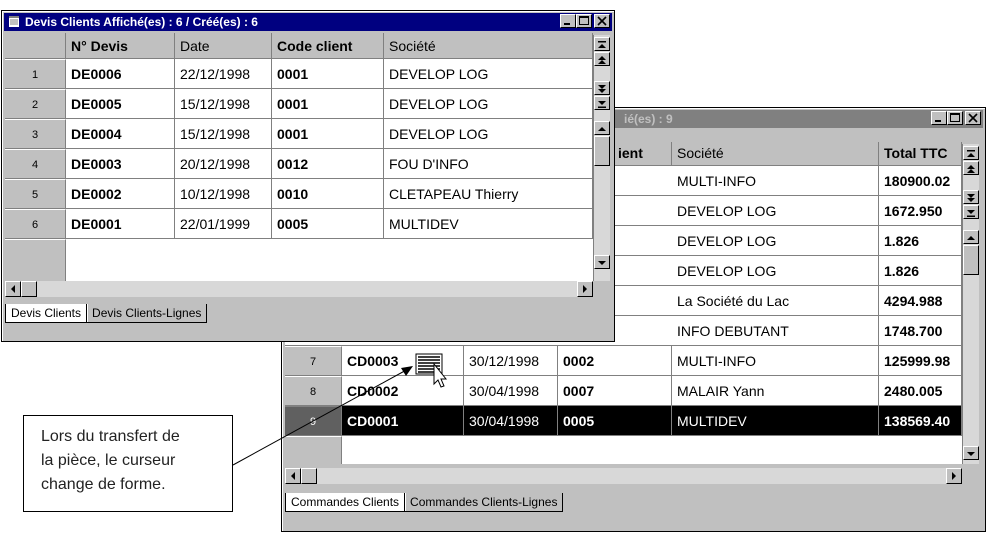 Image resolution: width=992 pixels, height=537 pixels. What do you see at coordinates (615, 390) in the screenshot?
I see `cell-code-client: 0007` at bounding box center [615, 390].